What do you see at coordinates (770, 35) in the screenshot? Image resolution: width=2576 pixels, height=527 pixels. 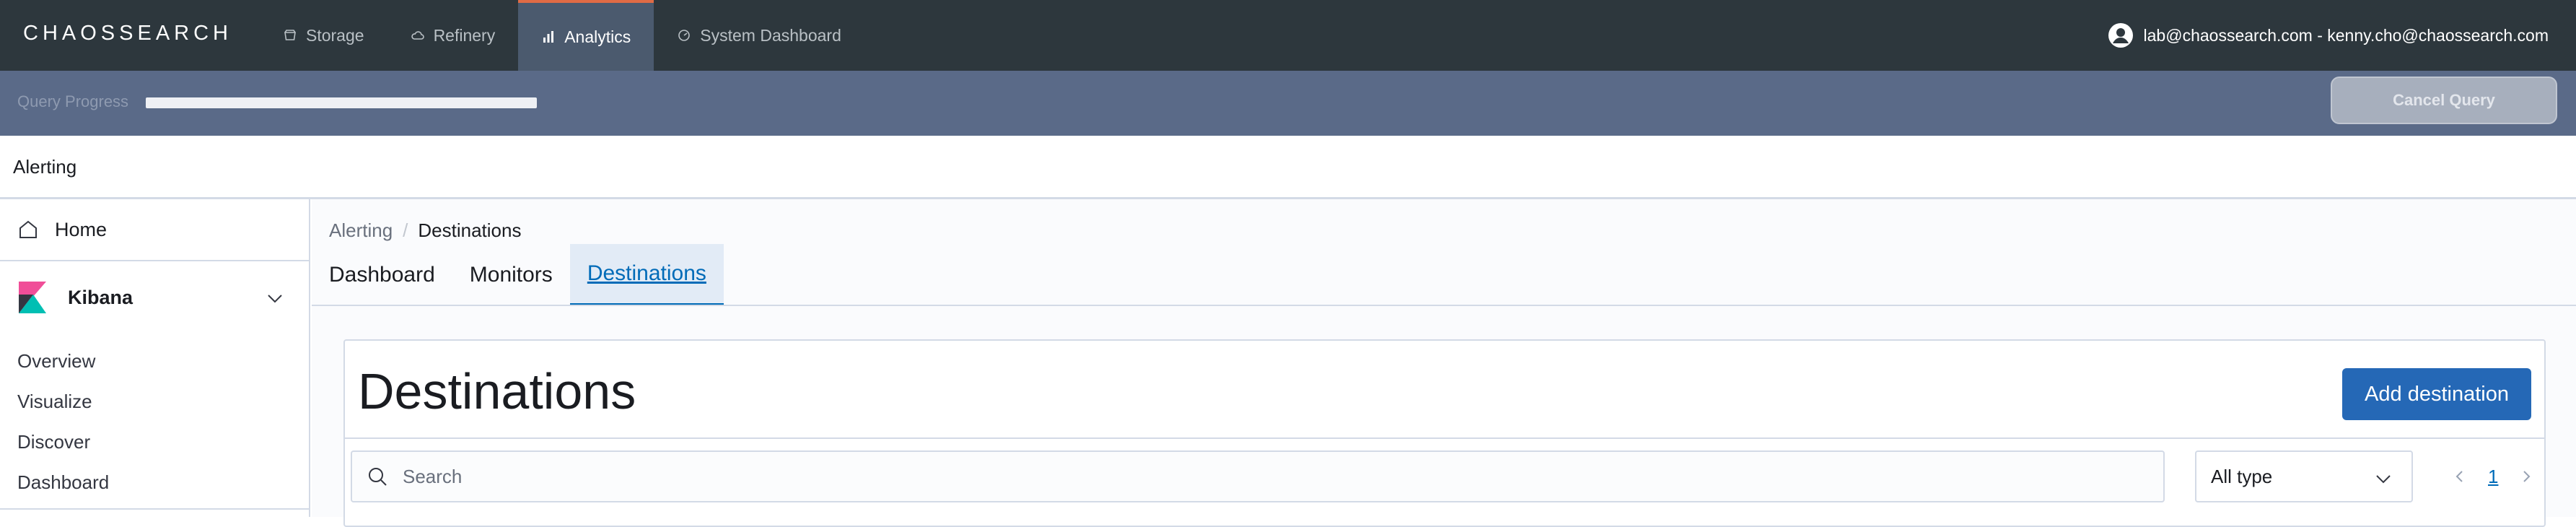 I see `nav-system-dashboard-label: System Dashboard` at bounding box center [770, 35].